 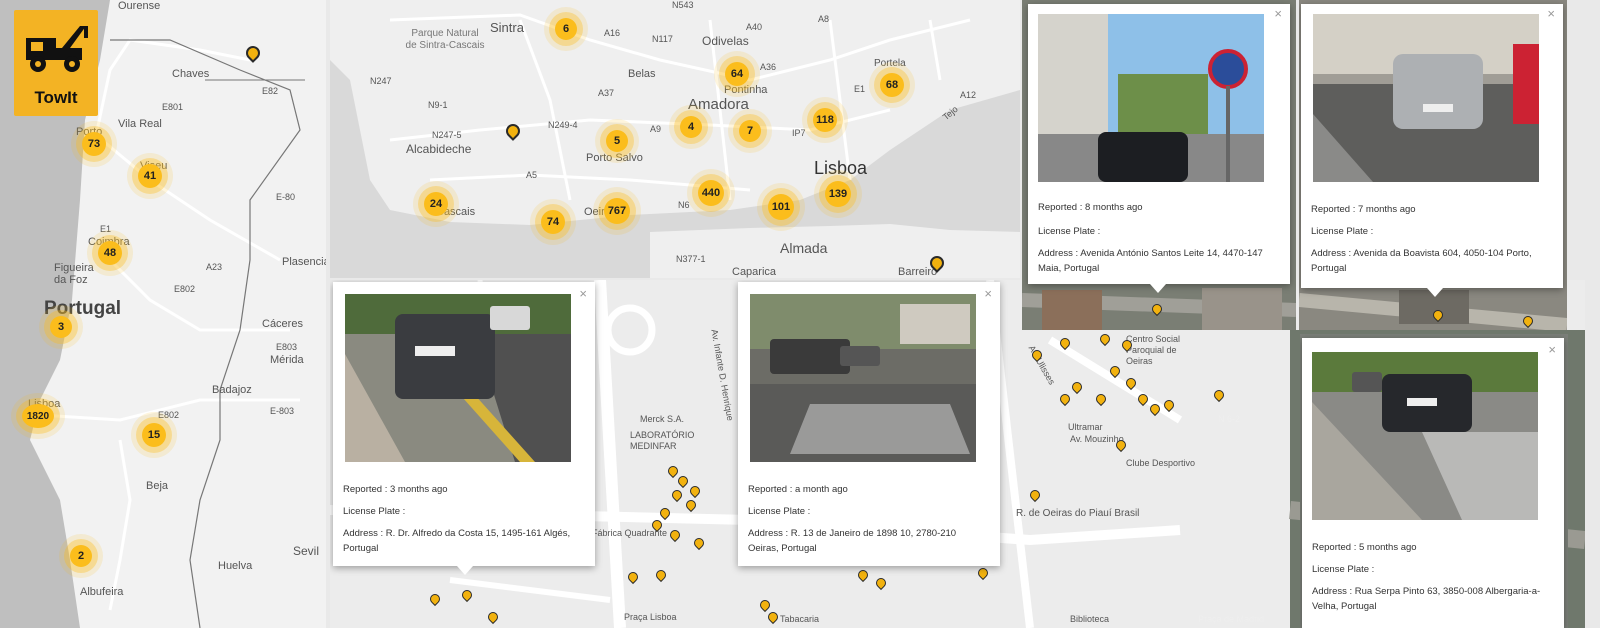 I want to click on road-label: N247-5, so click(x=447, y=135).